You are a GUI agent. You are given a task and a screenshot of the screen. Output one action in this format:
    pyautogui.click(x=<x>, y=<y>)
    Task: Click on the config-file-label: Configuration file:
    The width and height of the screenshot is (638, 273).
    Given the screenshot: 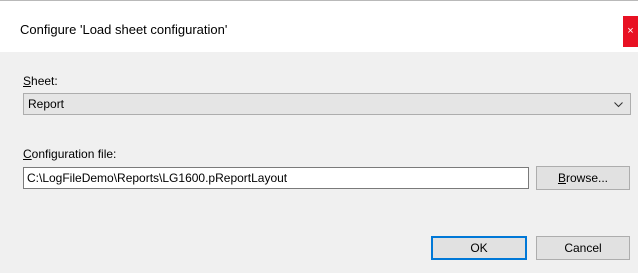 What is the action you would take?
    pyautogui.click(x=69, y=154)
    